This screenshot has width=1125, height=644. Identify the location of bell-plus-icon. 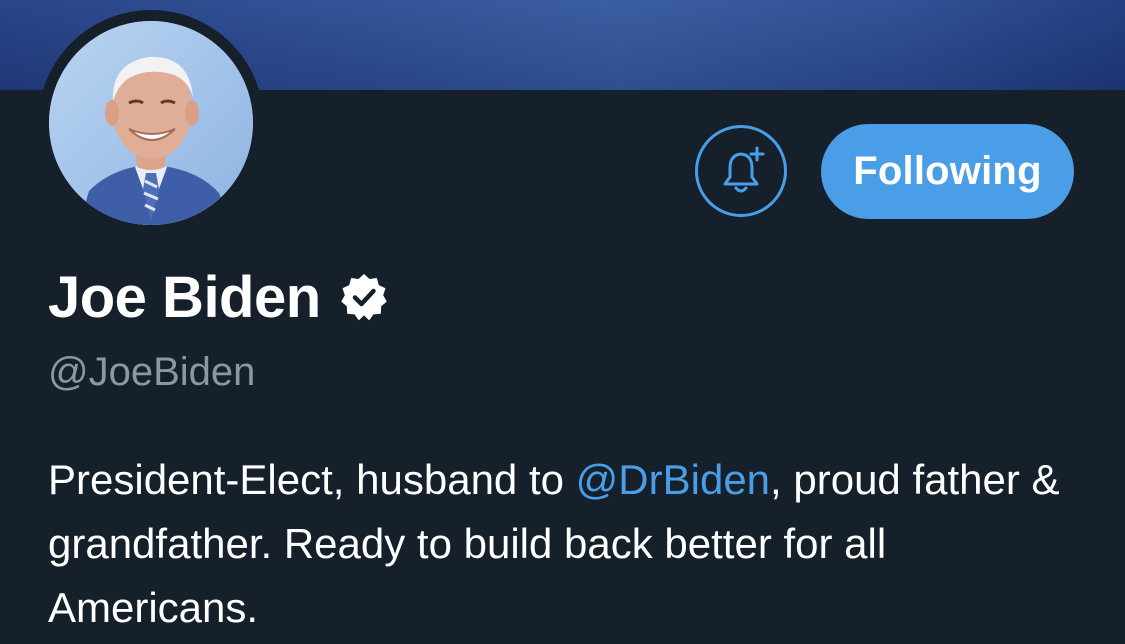
(744, 169).